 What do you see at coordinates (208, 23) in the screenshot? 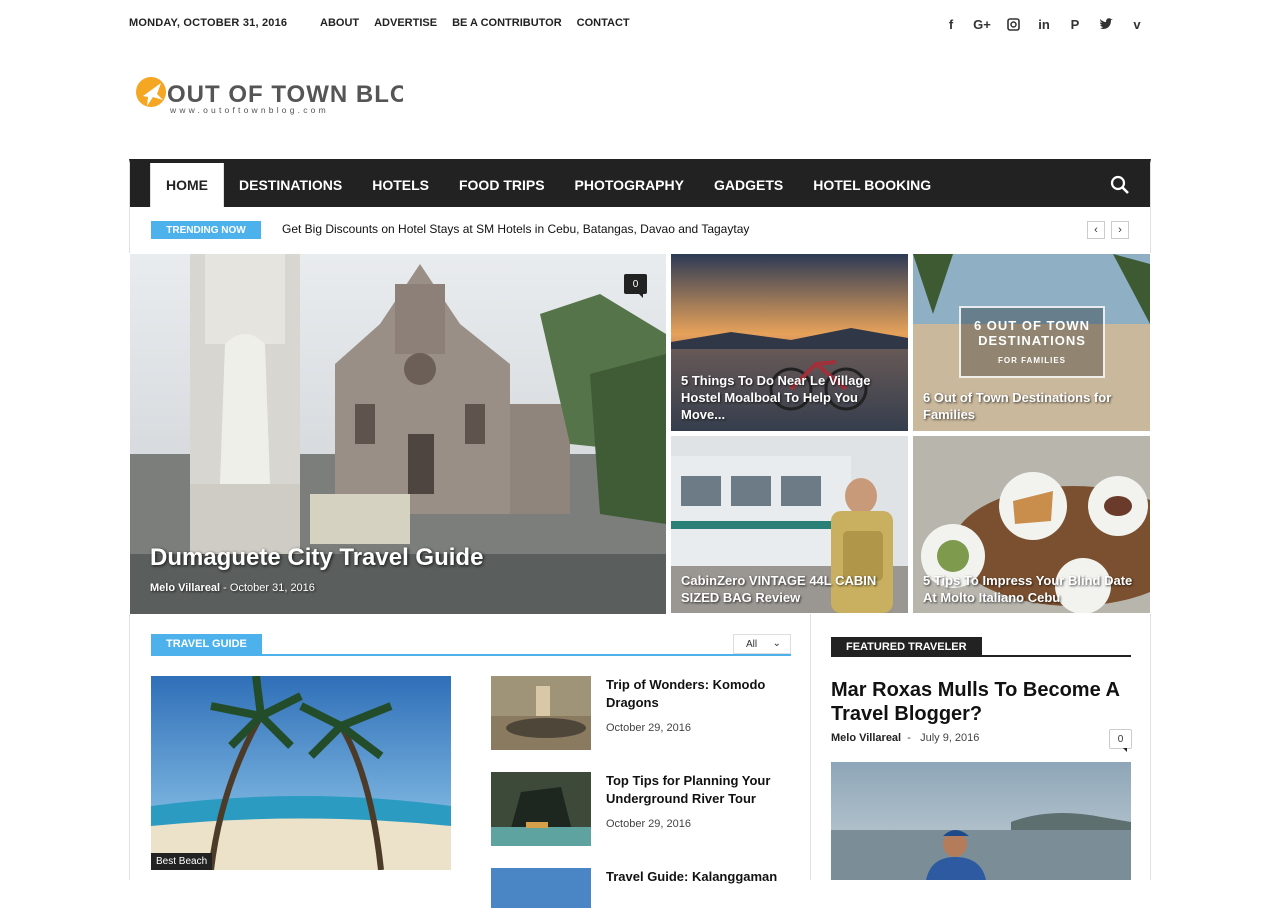
I see `current-date: MONDAY, OCTOBER 31, 2016` at bounding box center [208, 23].